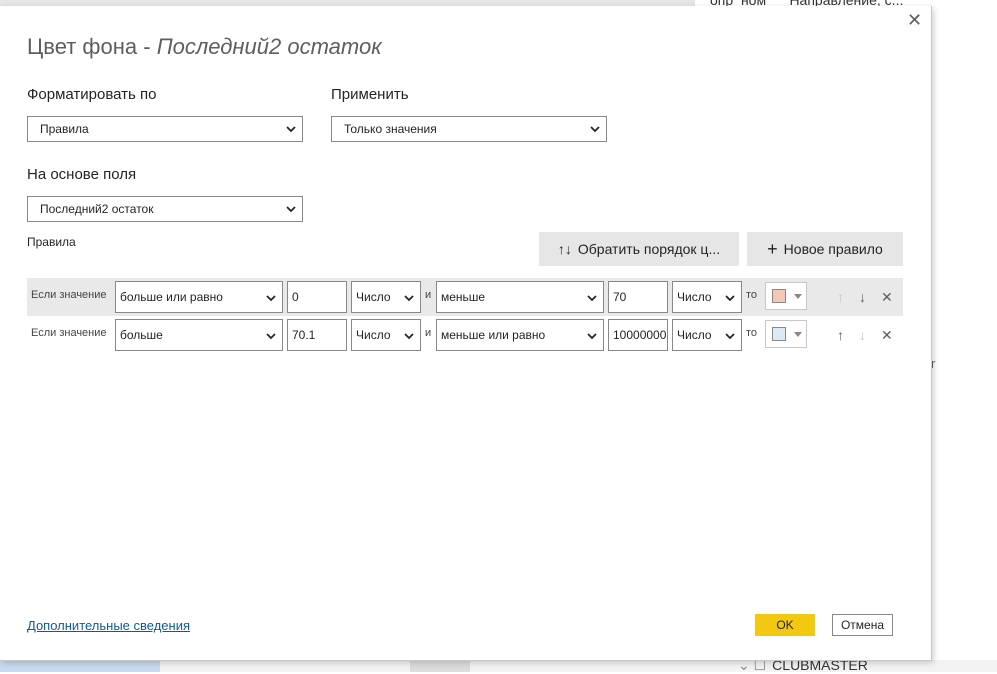 The width and height of the screenshot is (997, 674). What do you see at coordinates (772, 248) in the screenshot?
I see `plus-icon: +` at bounding box center [772, 248].